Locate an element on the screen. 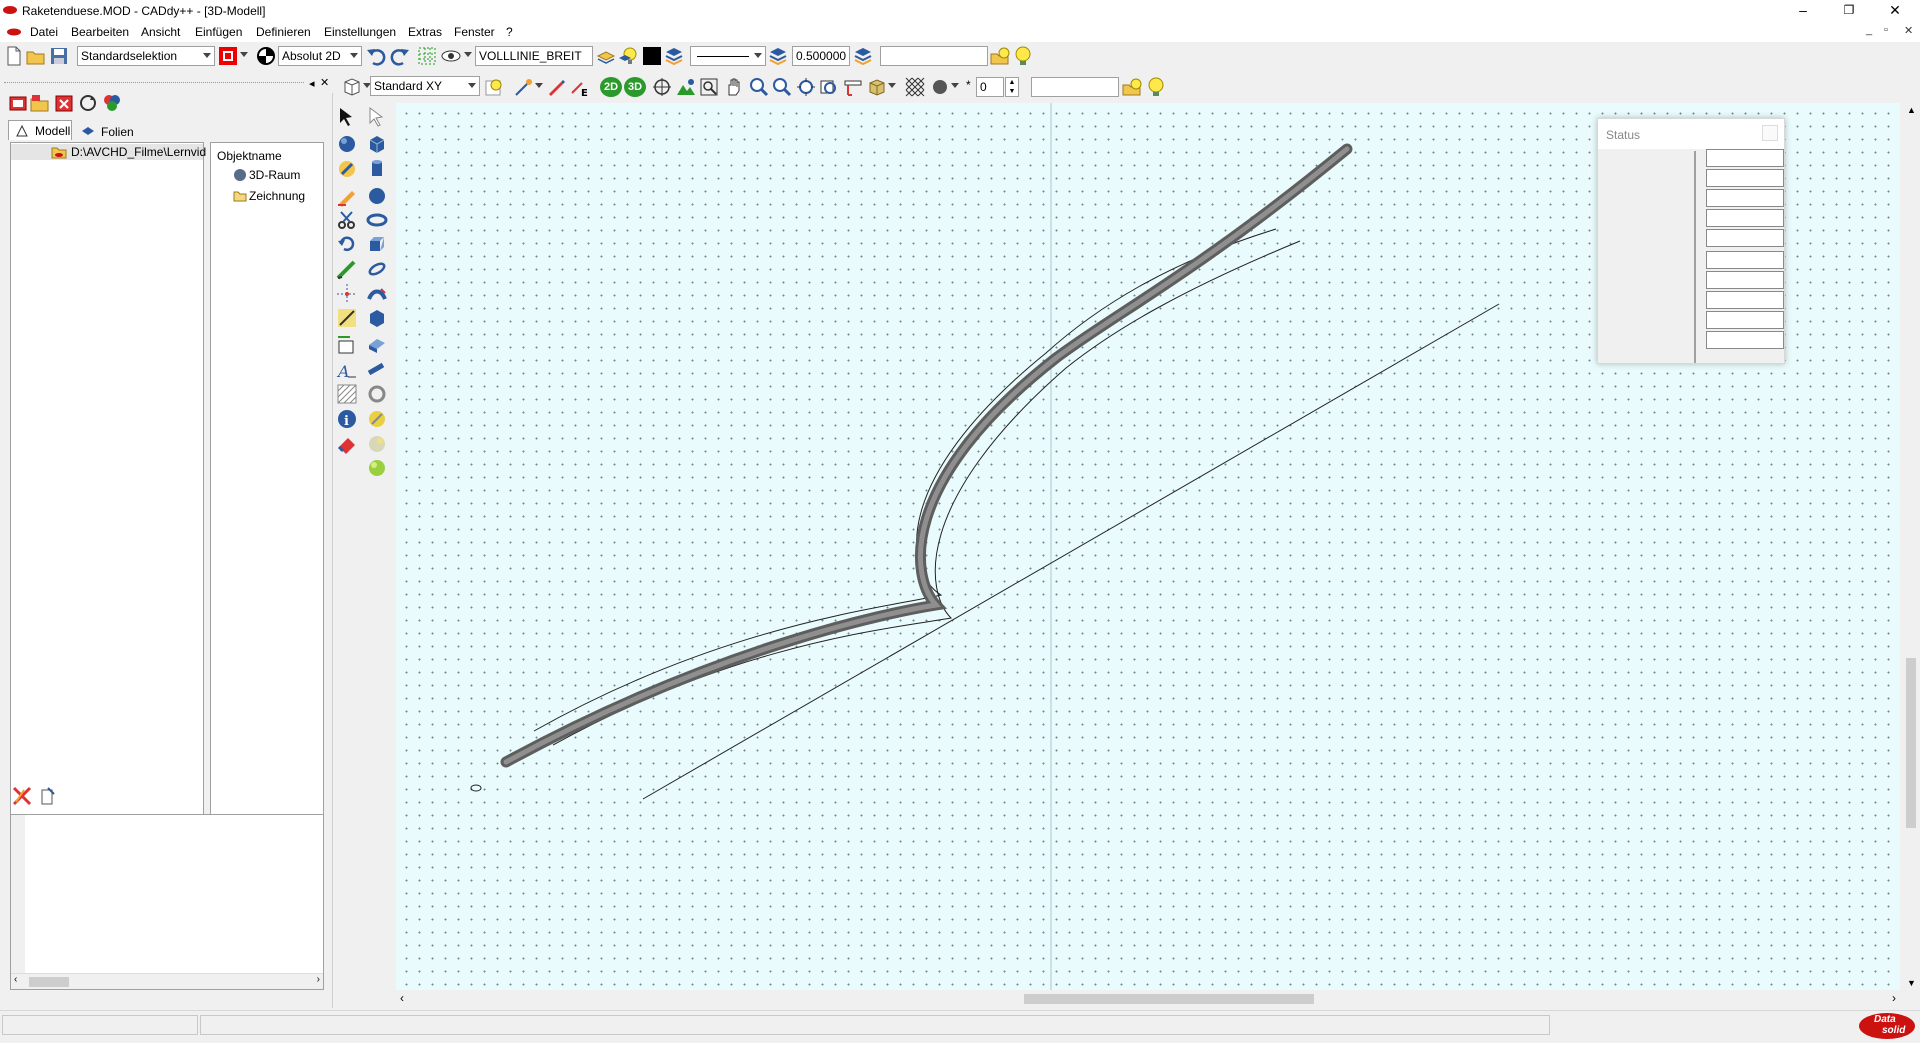 The height and width of the screenshot is (1043, 1920). select-arrow-icon is located at coordinates (347, 116).